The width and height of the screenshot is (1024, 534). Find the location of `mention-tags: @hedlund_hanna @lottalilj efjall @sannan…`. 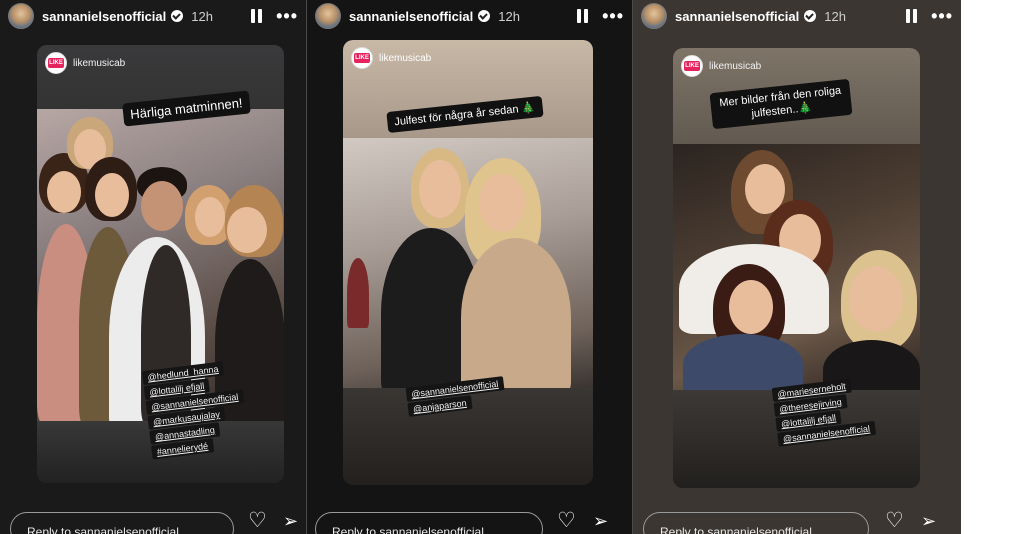

mention-tags: @hedlund_hanna @lottalilj efjall @sannan… is located at coordinates (195, 409).